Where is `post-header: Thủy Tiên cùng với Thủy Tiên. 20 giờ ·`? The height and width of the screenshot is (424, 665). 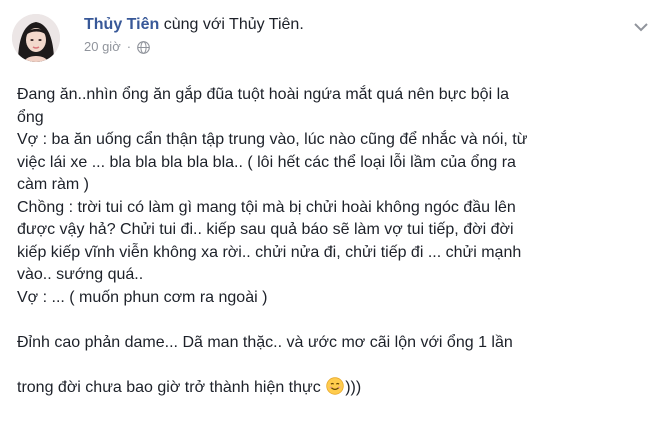 post-header: Thủy Tiên cùng với Thủy Tiên. 20 giờ · is located at coordinates (332, 40).